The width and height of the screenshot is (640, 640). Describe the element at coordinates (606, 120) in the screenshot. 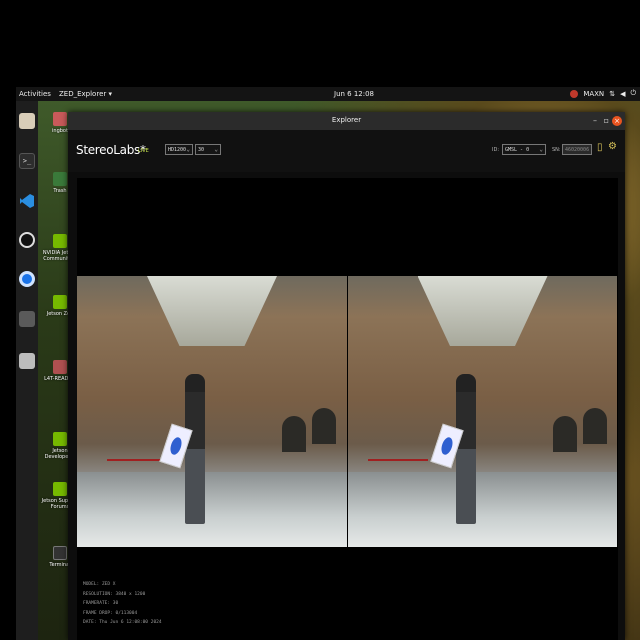

I see `maximize-icon: ▫` at that location.